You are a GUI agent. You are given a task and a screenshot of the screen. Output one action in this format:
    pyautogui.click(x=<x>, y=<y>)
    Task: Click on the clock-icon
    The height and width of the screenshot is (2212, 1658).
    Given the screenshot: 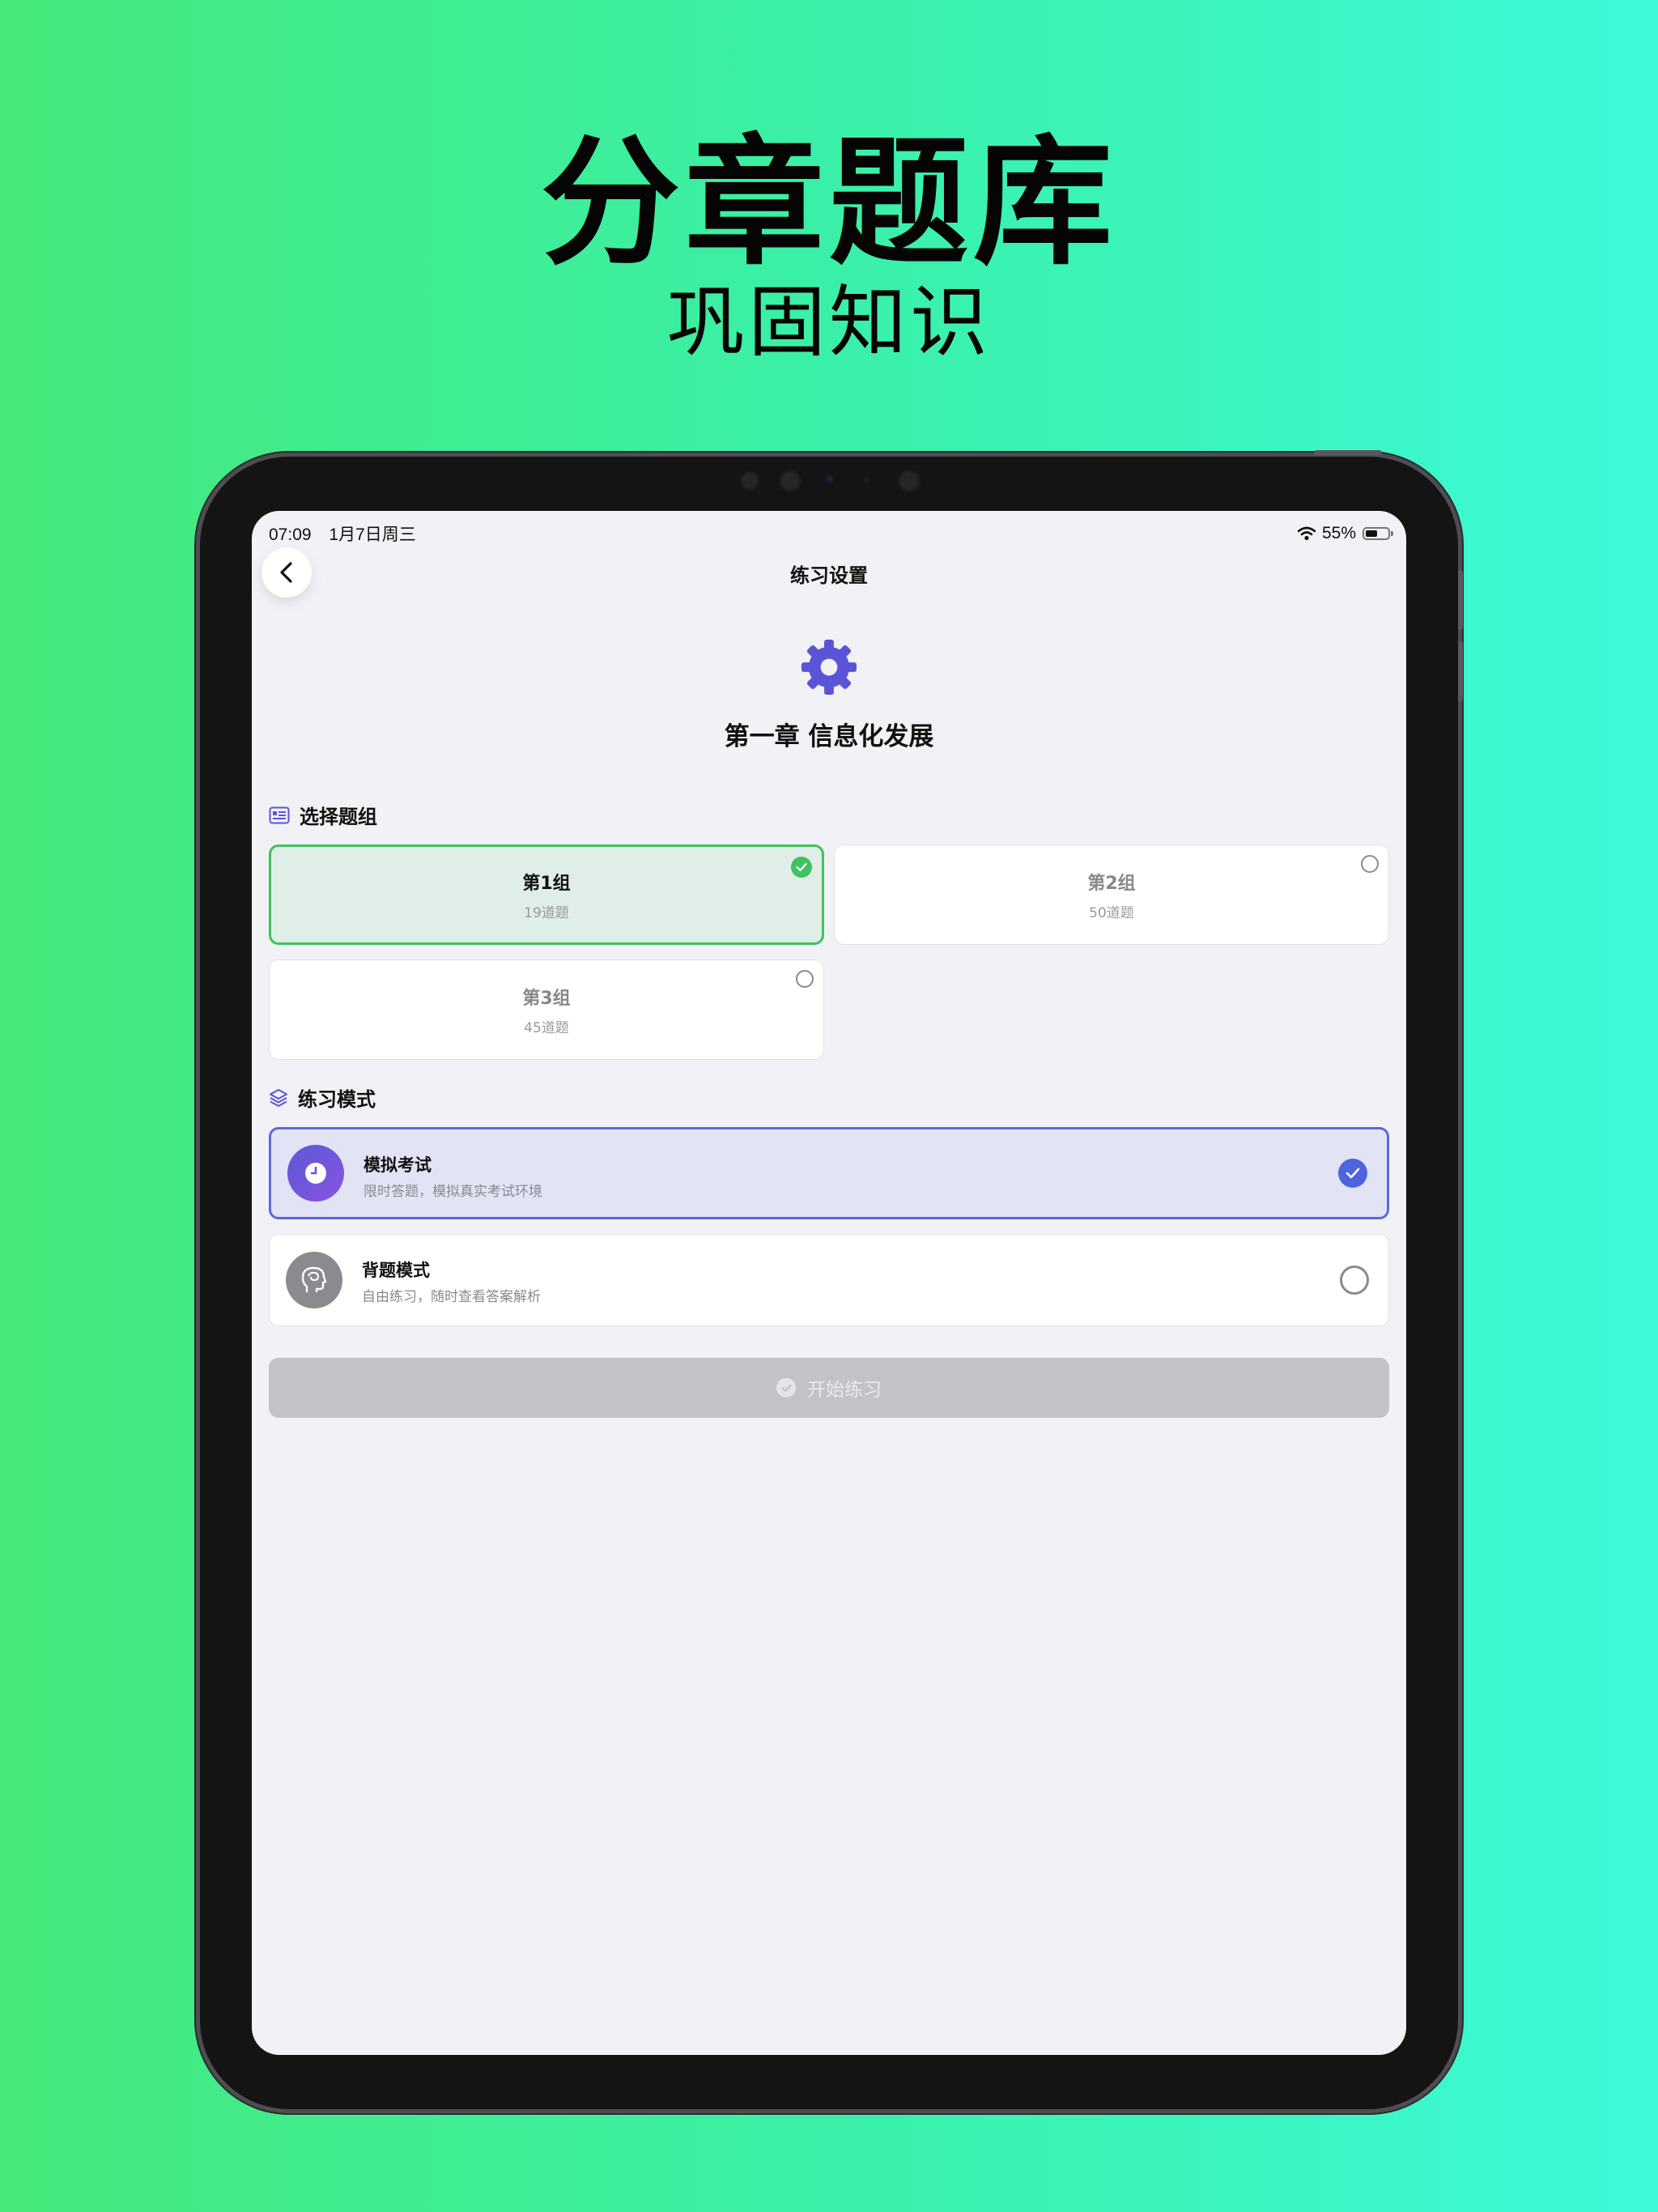 What is the action you would take?
    pyautogui.click(x=315, y=1173)
    